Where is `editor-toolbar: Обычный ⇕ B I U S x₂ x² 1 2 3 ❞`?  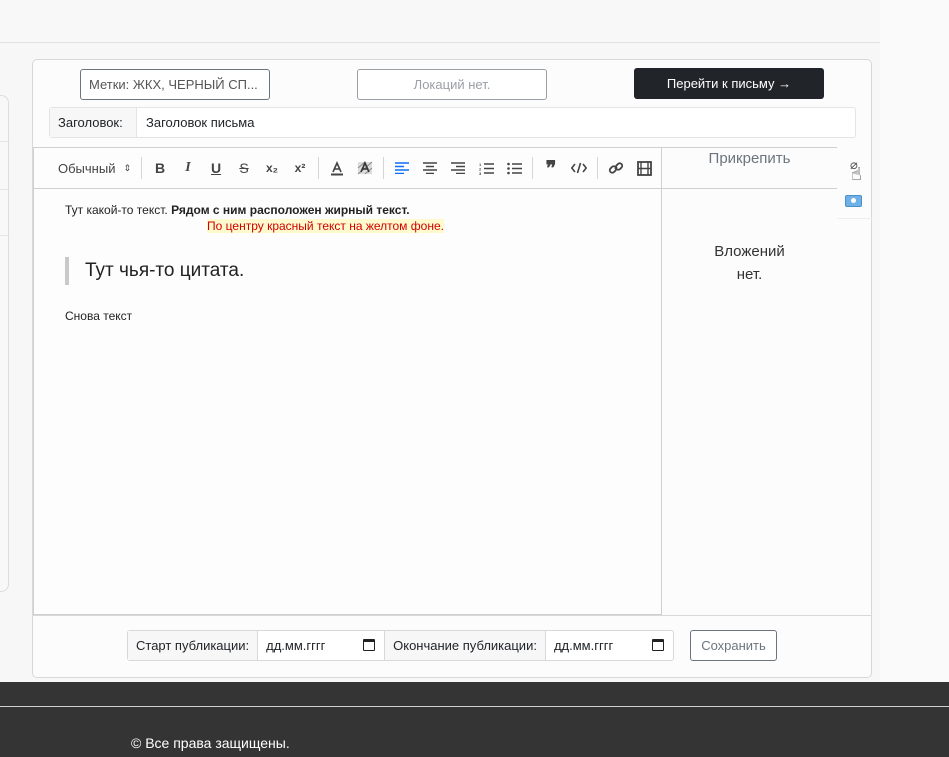
editor-toolbar: Обычный ⇕ B I U S x₂ x² 1 2 3 ❞ is located at coordinates (347, 168).